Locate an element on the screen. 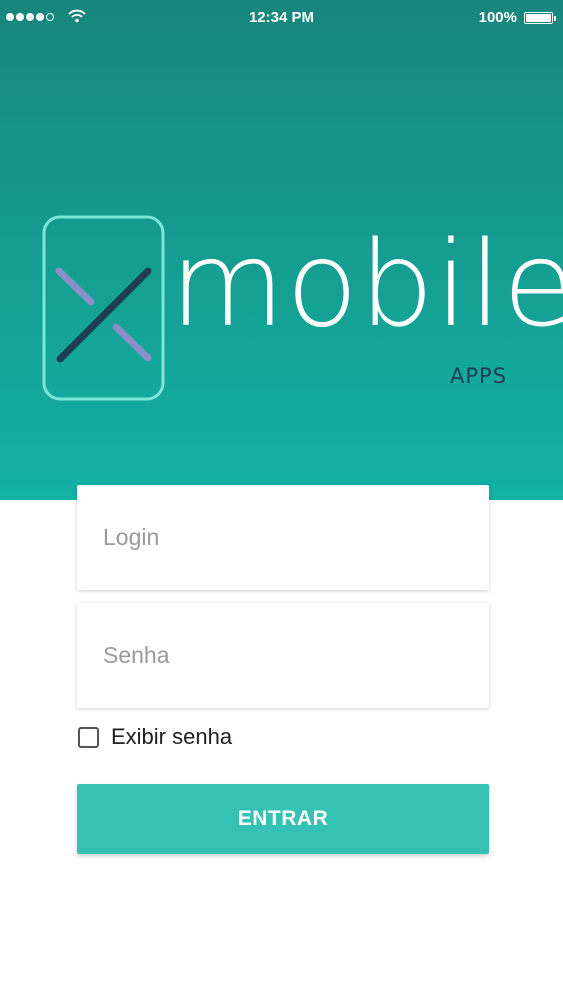 The image size is (563, 1000). status-bar: 12:34 PM 100% is located at coordinates (281, 18).